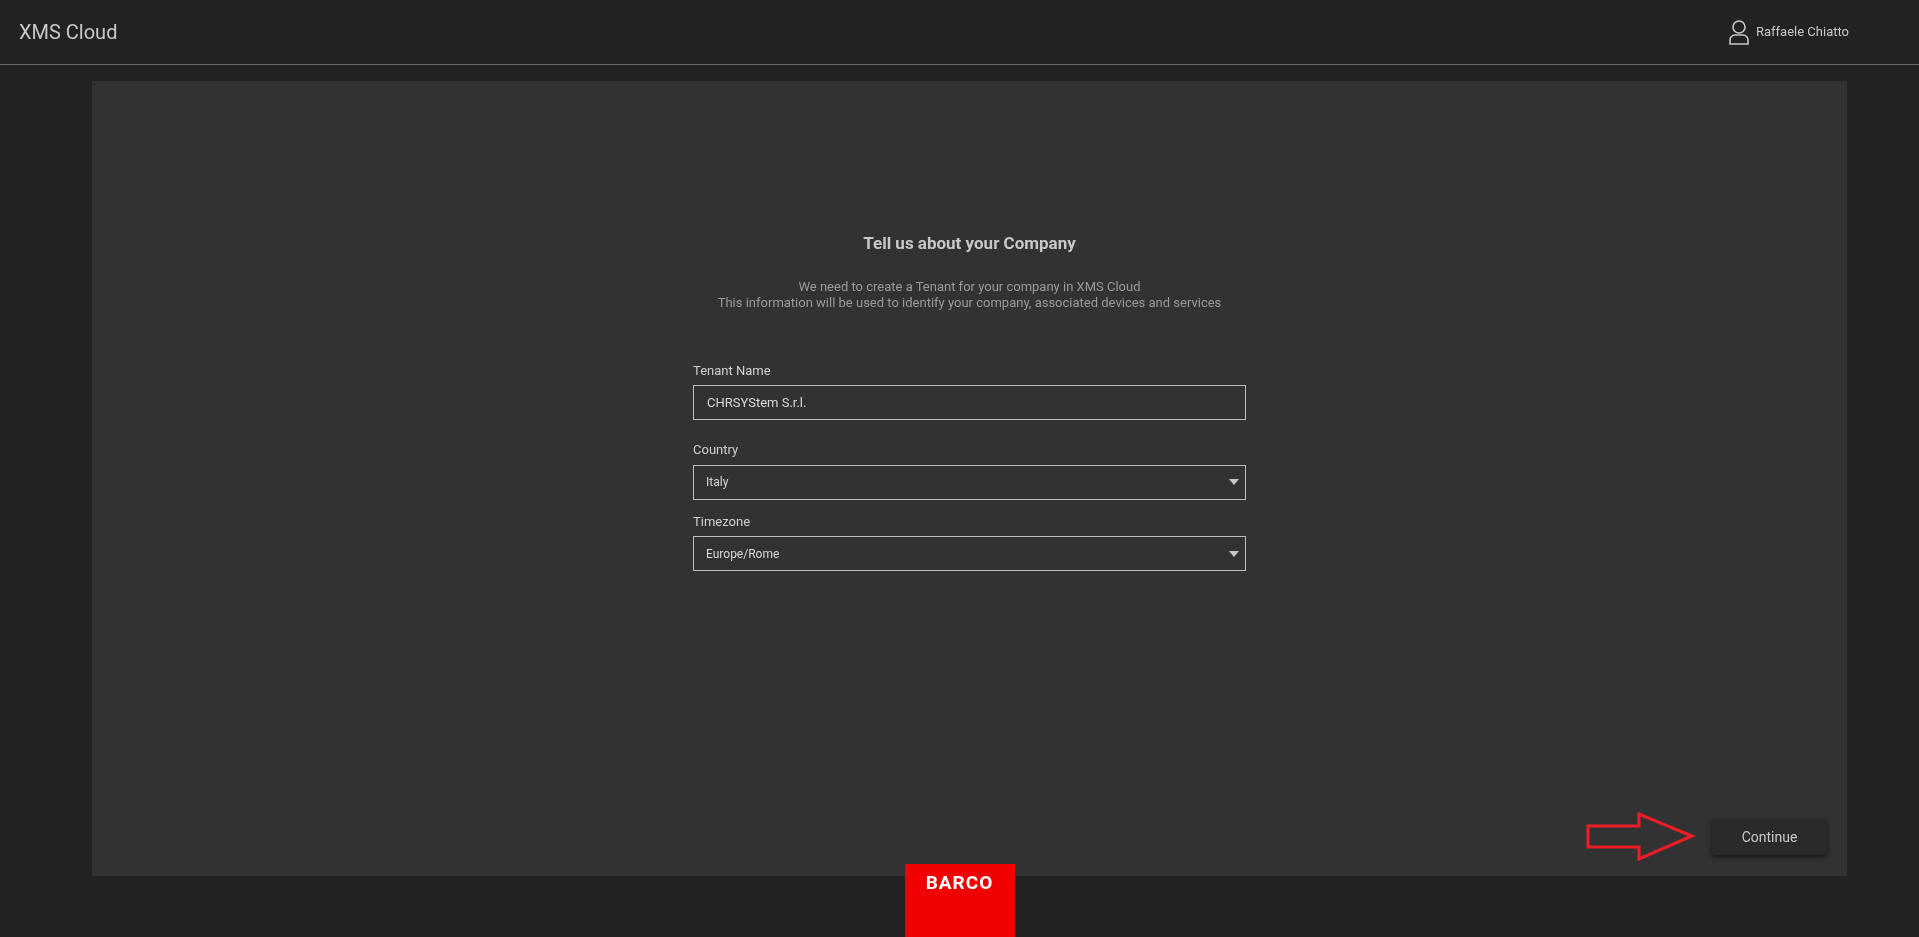 This screenshot has width=1919, height=937. Describe the element at coordinates (1641, 837) in the screenshot. I see `arrow-icon` at that location.